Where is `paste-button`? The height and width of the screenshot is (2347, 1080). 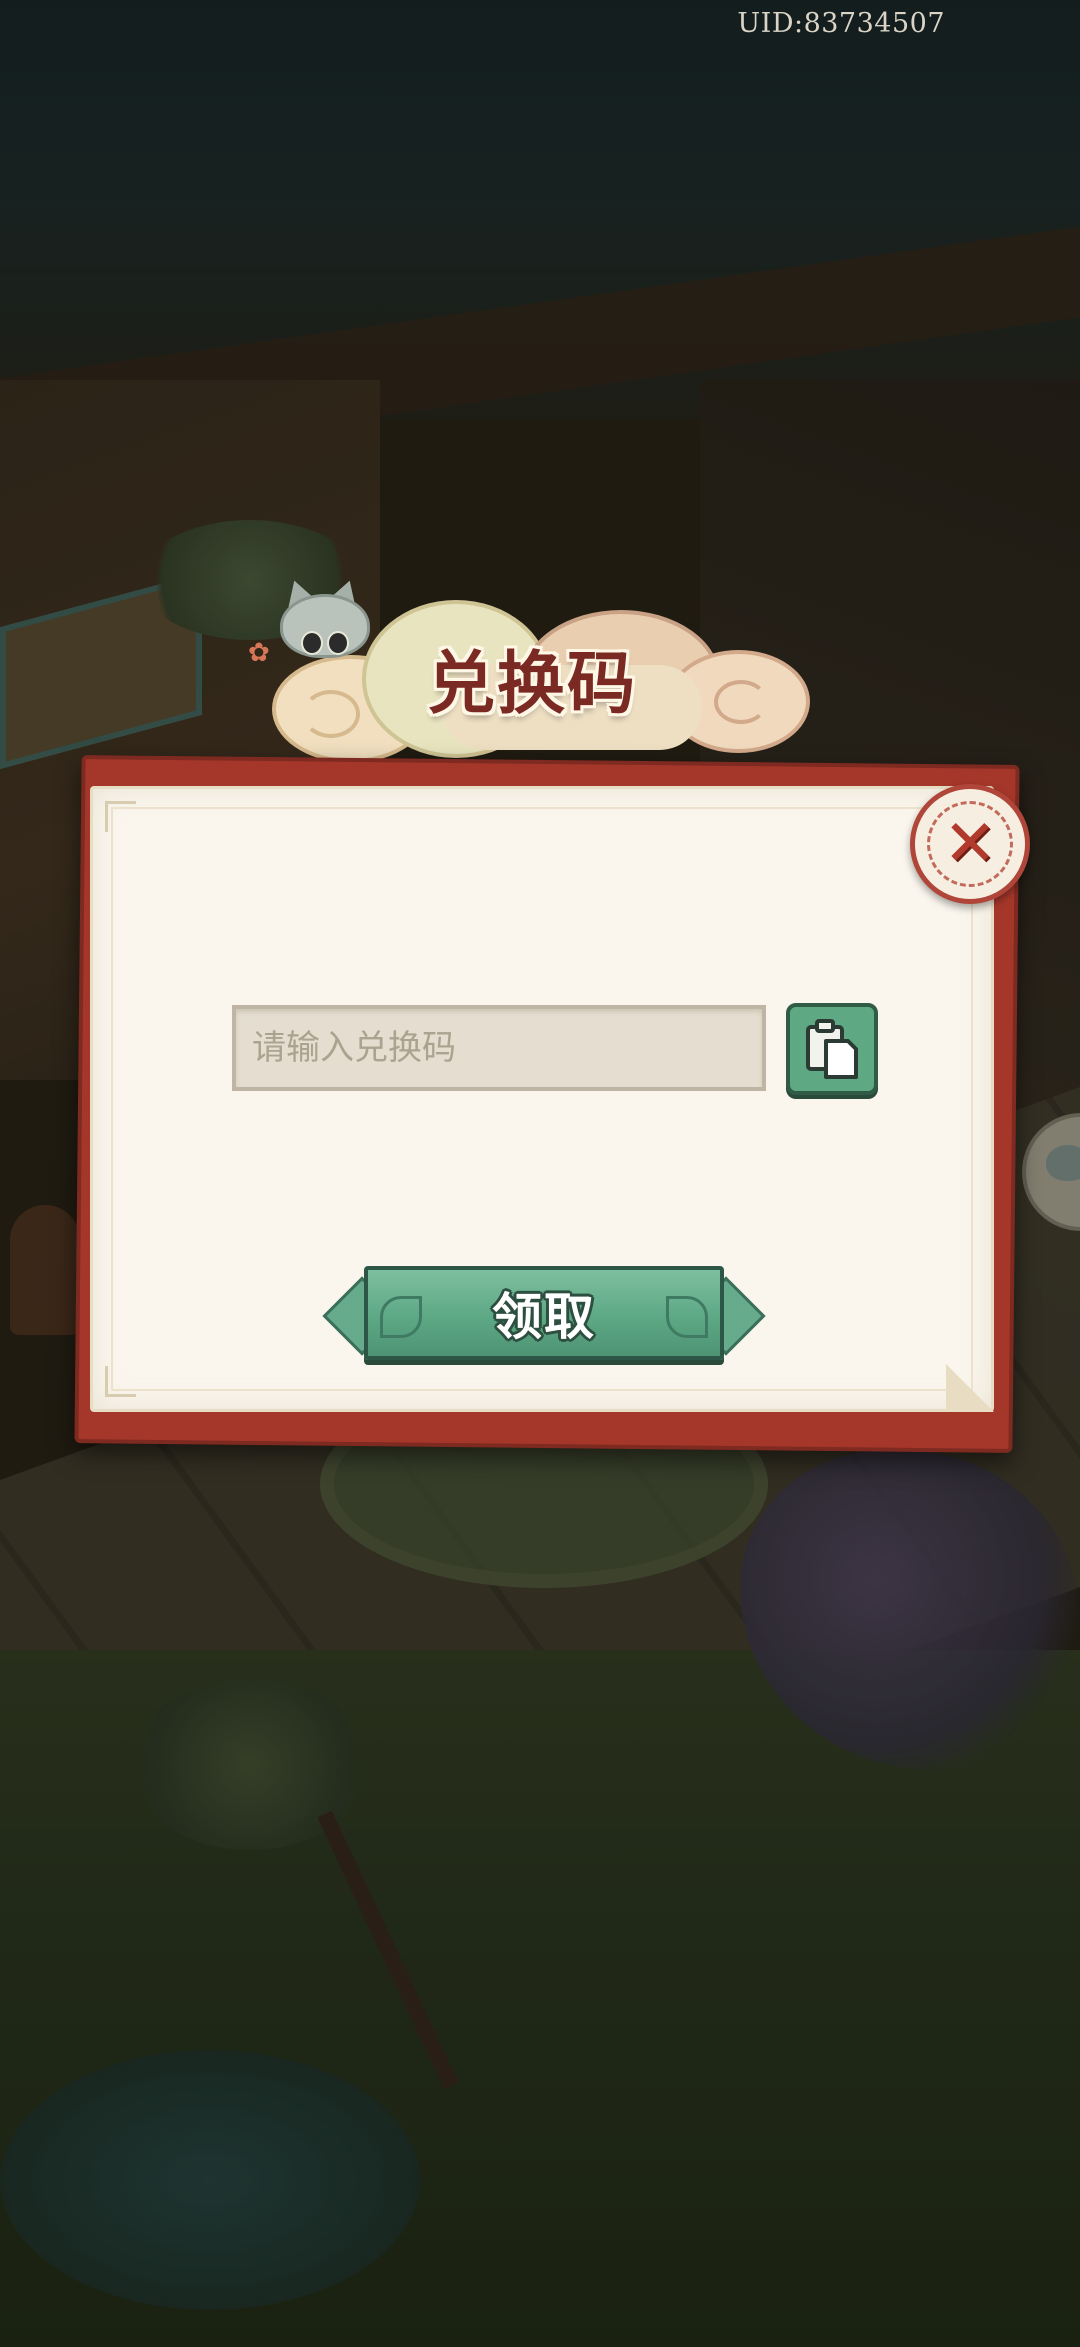
paste-button is located at coordinates (832, 1049).